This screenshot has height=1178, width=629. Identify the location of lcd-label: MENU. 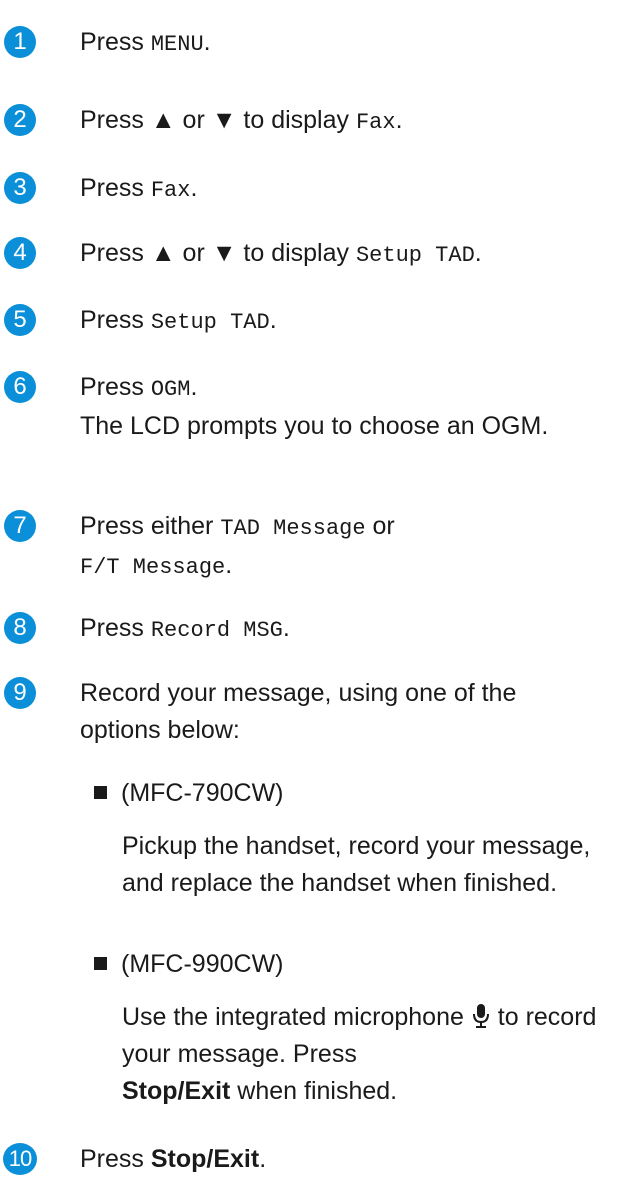
(177, 44).